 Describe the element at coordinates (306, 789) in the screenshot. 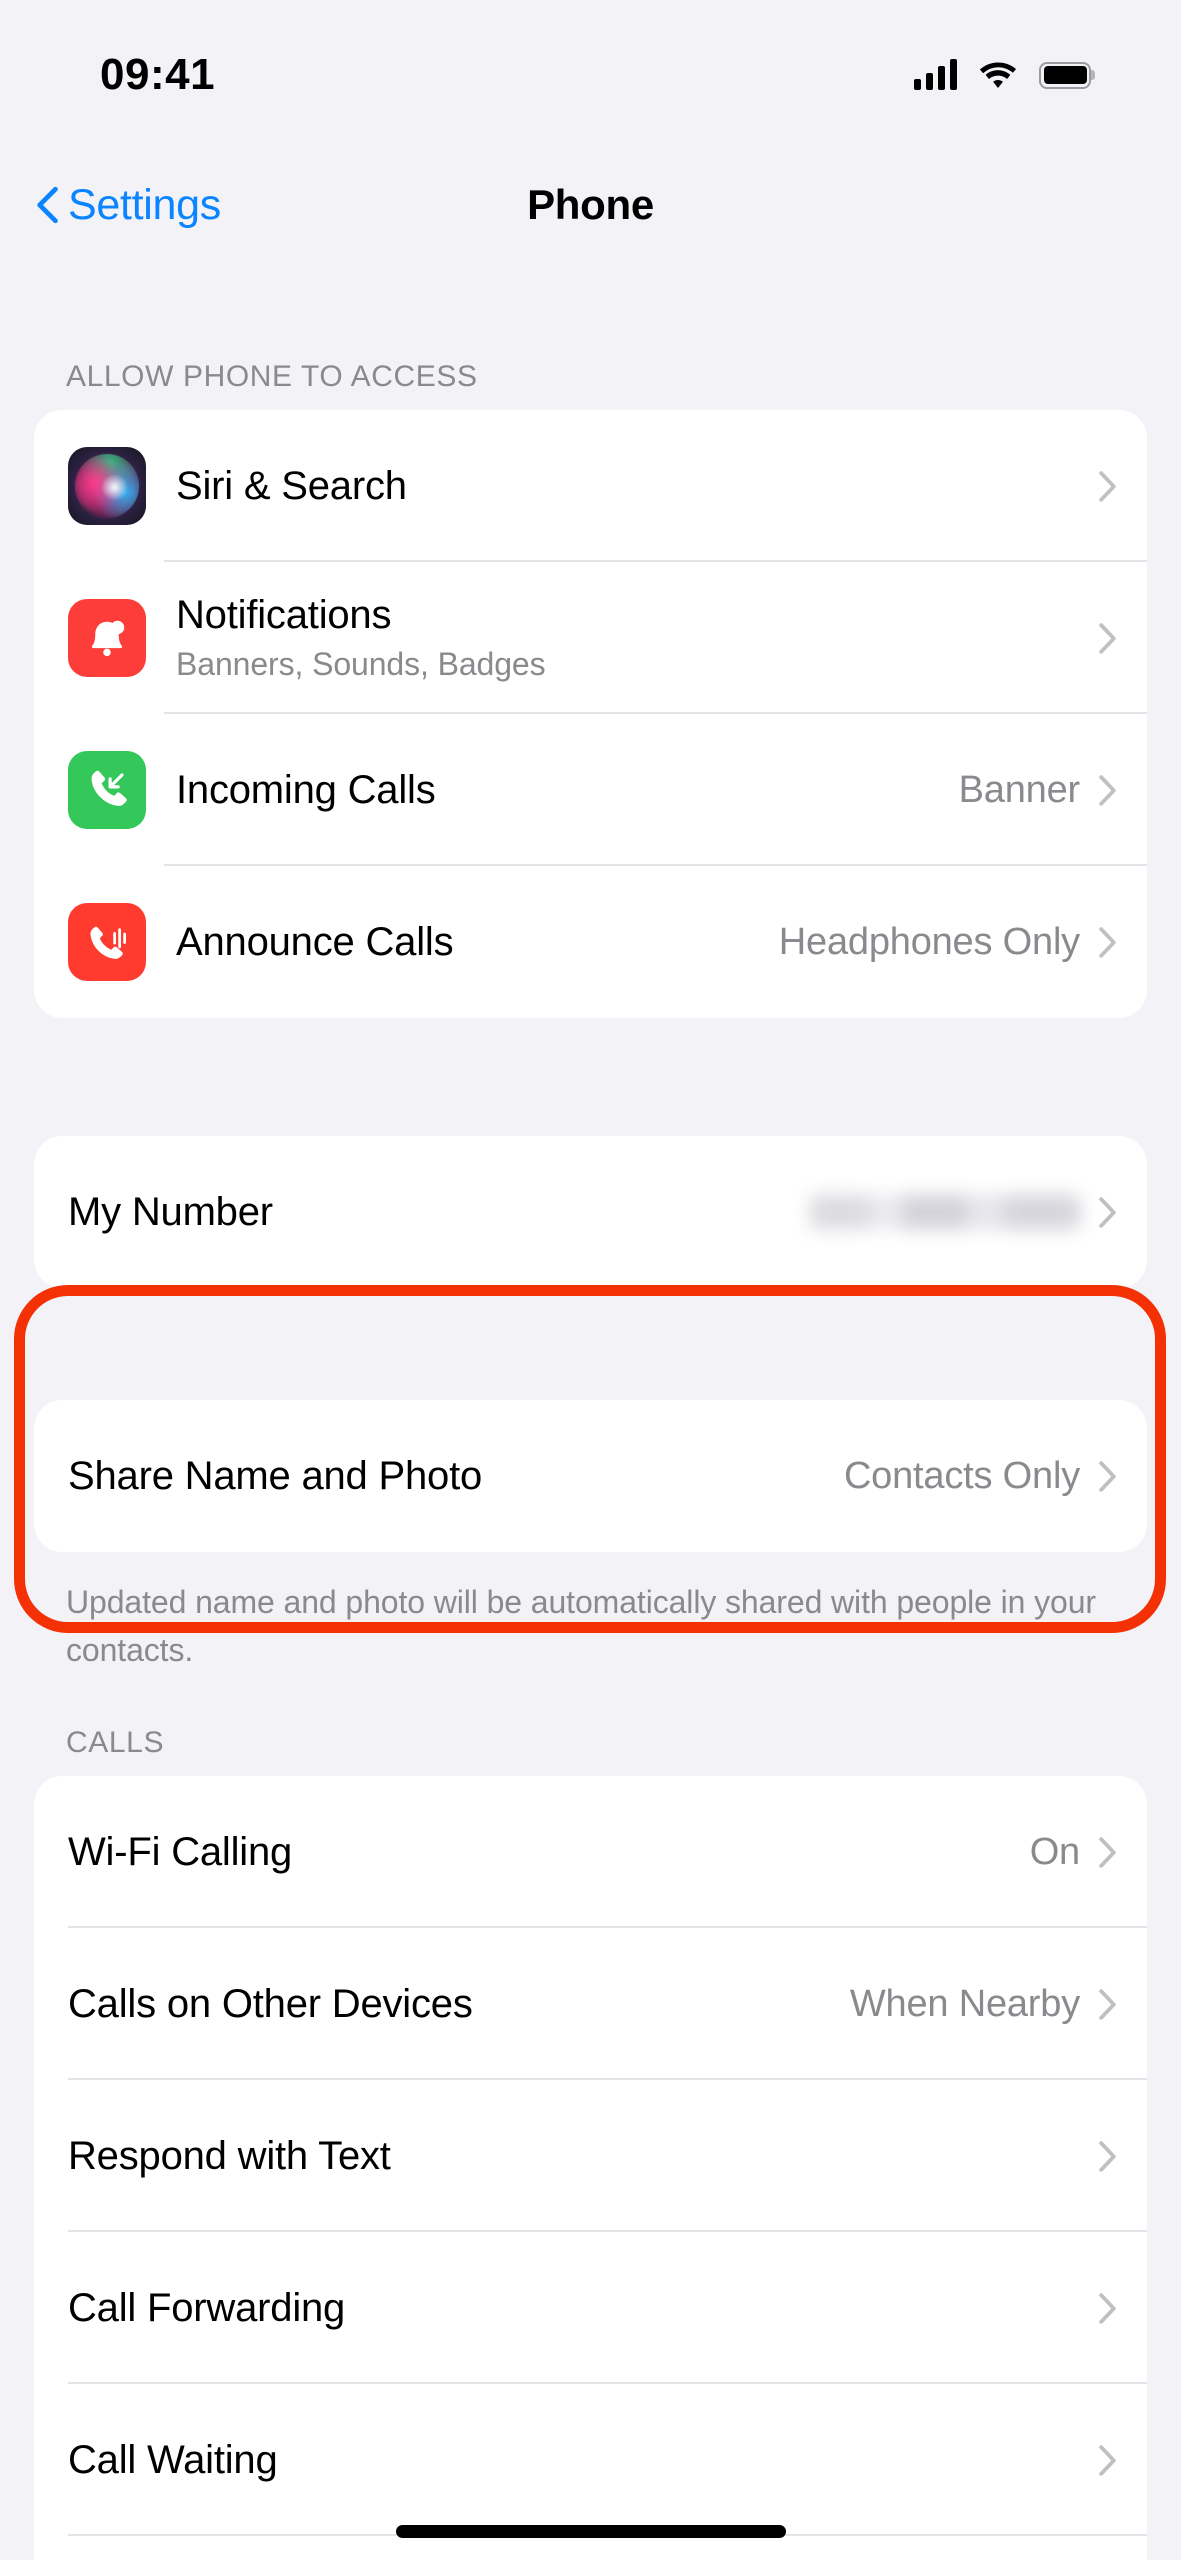

I see `row-title: Incoming Calls` at that location.